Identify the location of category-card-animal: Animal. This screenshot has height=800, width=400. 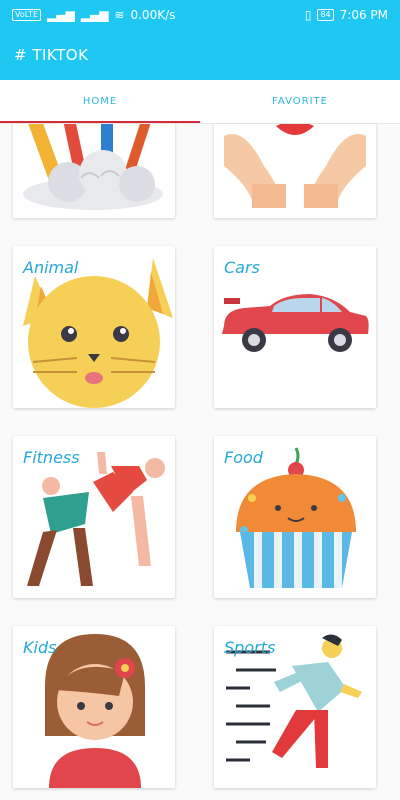
(94, 327).